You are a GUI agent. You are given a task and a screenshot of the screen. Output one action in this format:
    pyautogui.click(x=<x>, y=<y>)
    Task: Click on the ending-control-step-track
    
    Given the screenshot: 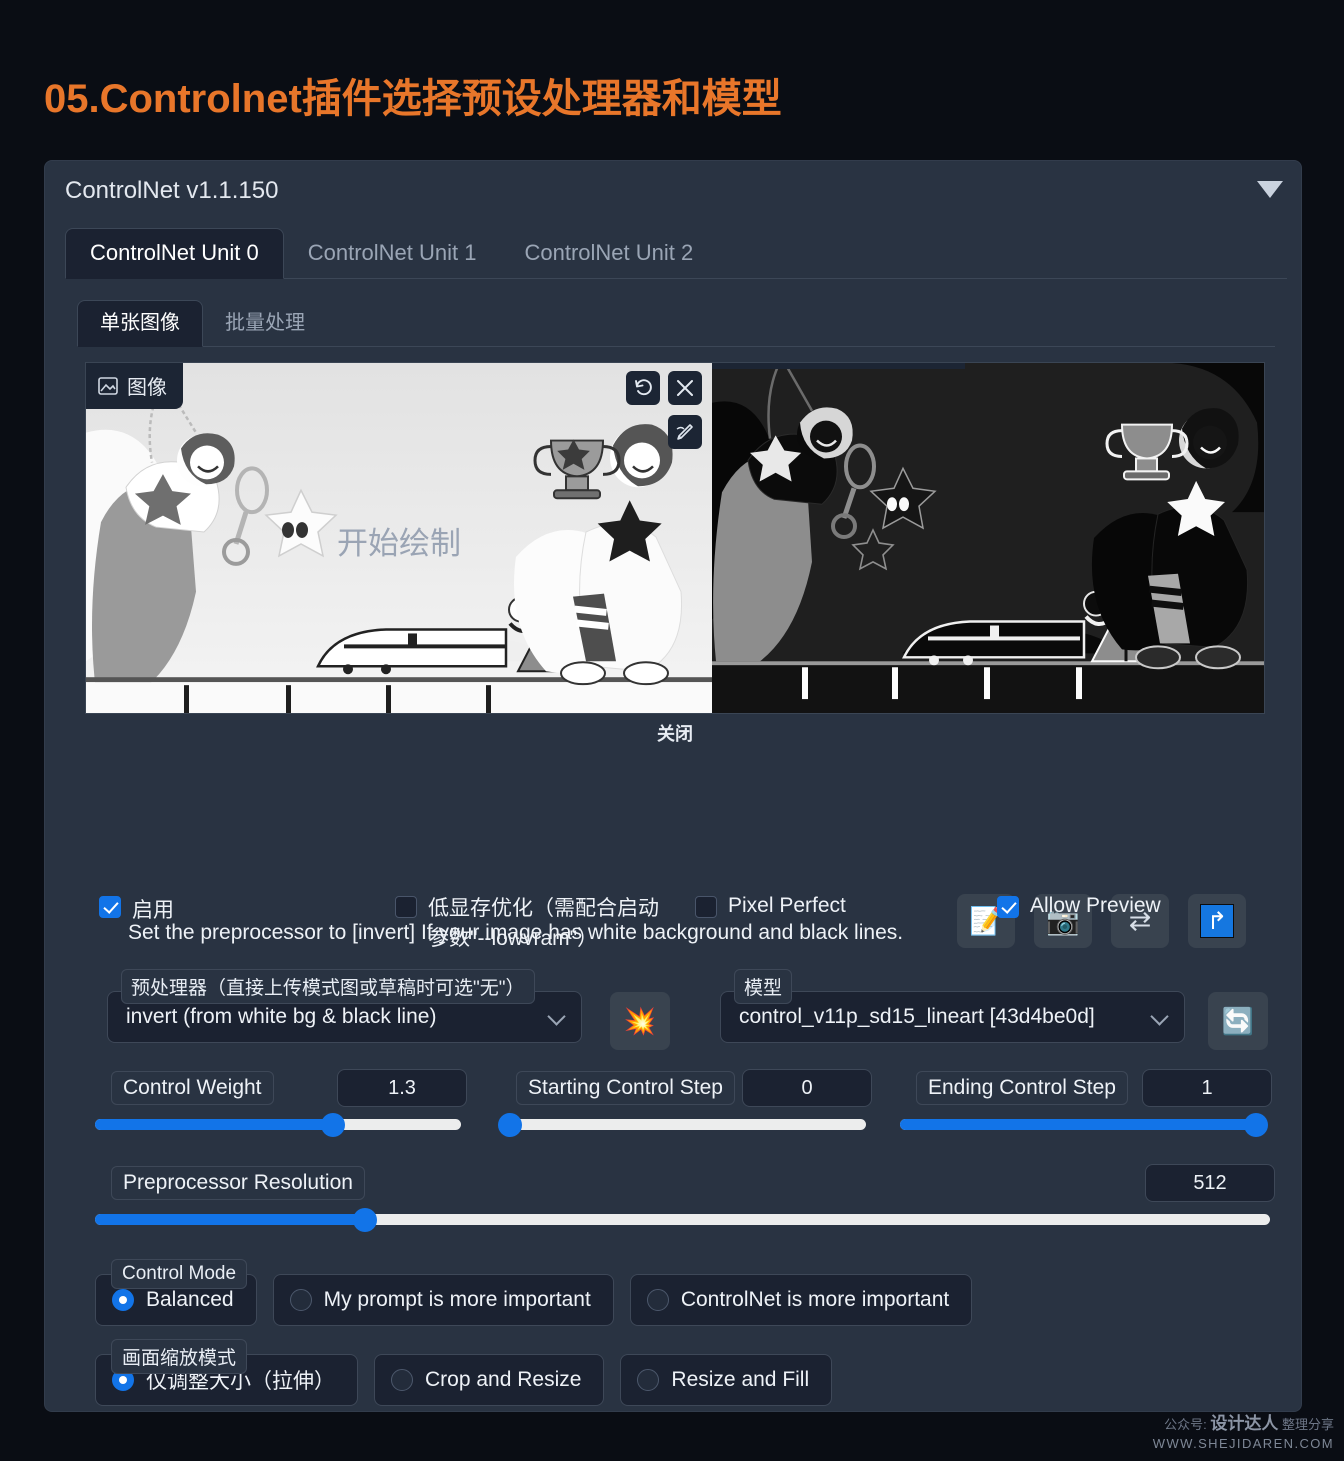 What is the action you would take?
    pyautogui.click(x=1084, y=1124)
    